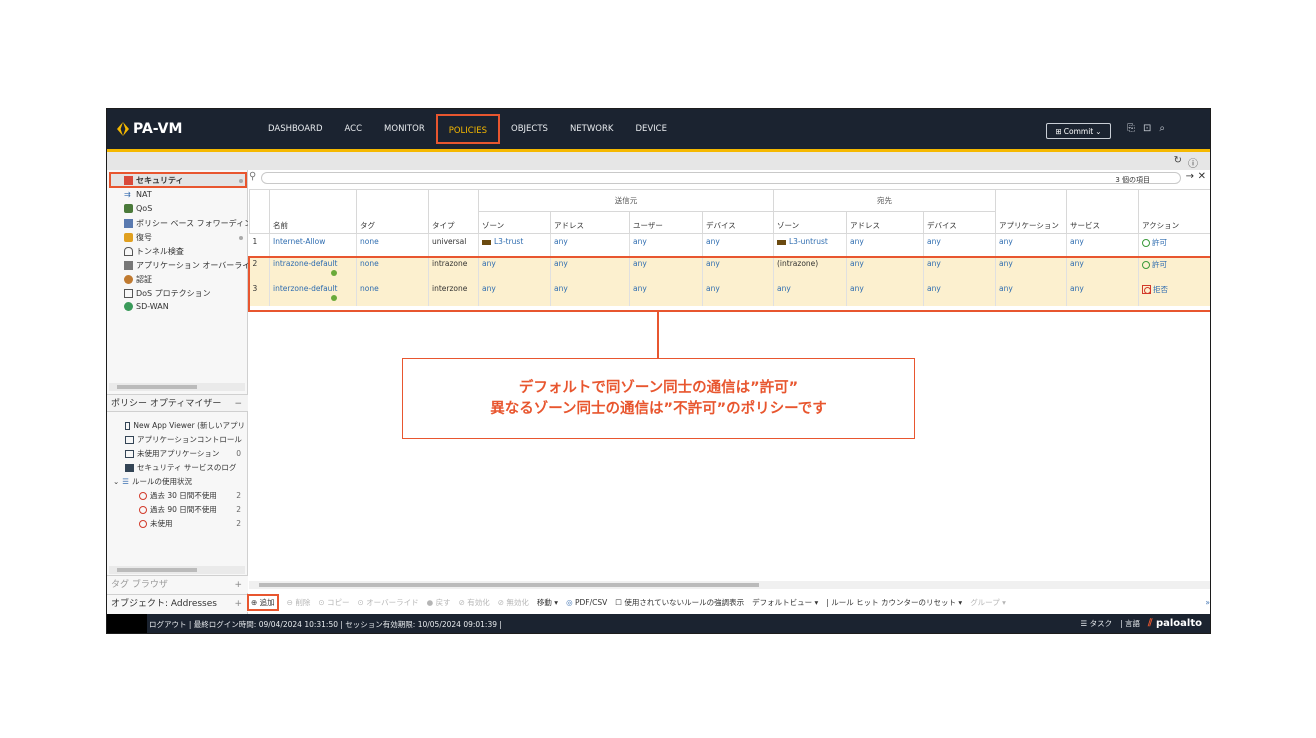  What do you see at coordinates (666, 244) in the screenshot?
I see `src-user: any` at bounding box center [666, 244].